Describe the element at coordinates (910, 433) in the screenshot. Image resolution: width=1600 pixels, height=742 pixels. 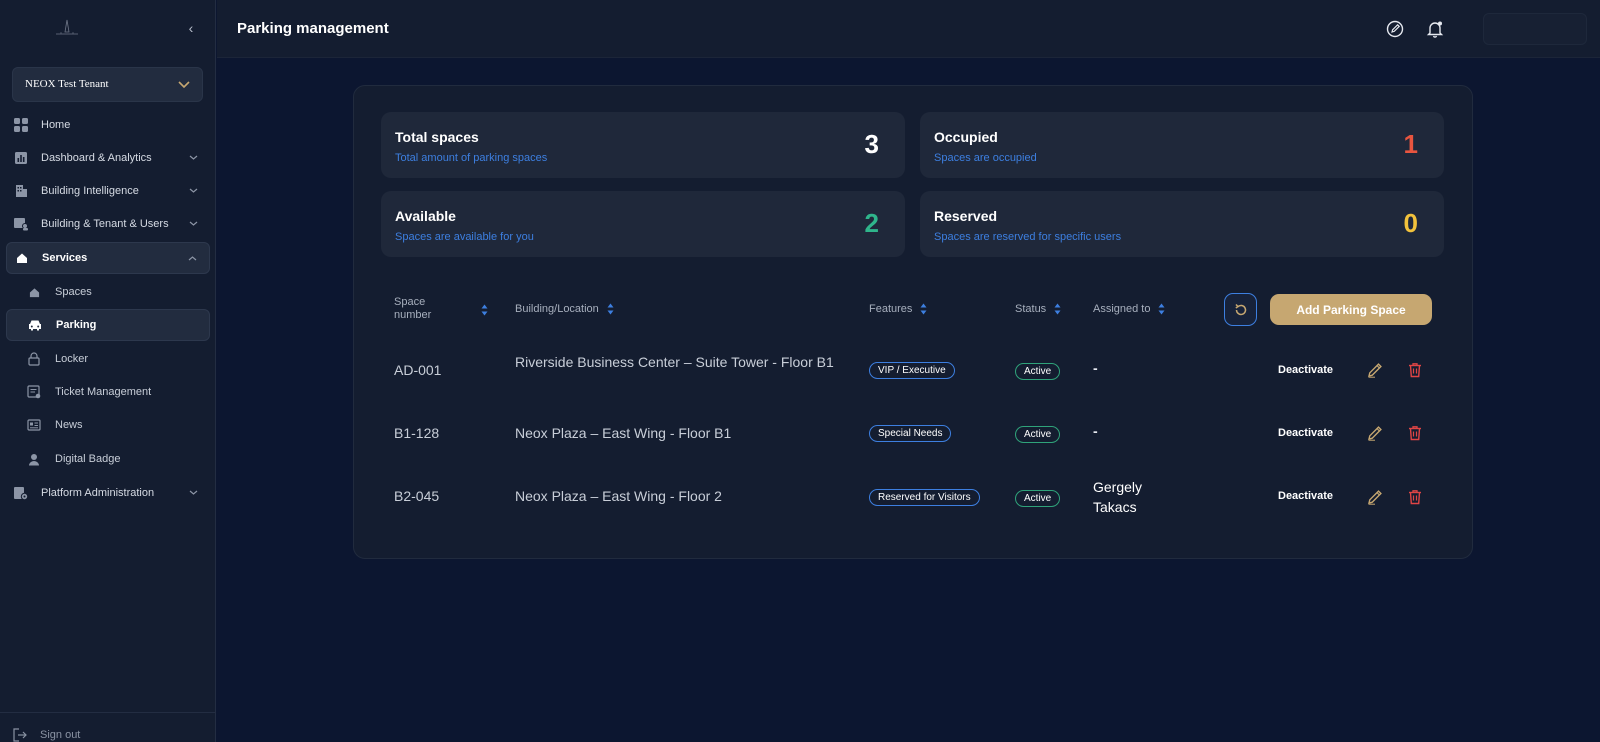
I see `feature-badge: Special Needs` at that location.